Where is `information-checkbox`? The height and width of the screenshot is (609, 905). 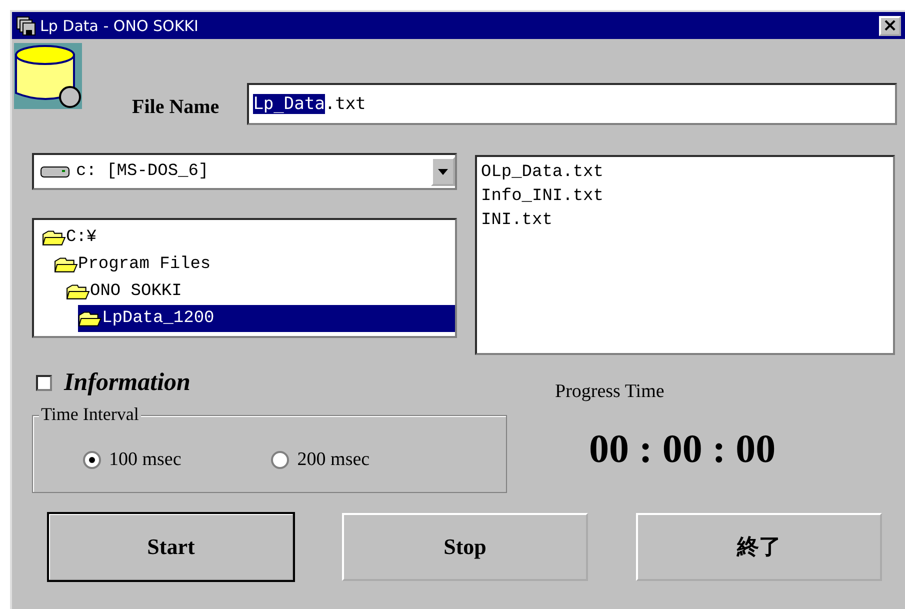 information-checkbox is located at coordinates (44, 383).